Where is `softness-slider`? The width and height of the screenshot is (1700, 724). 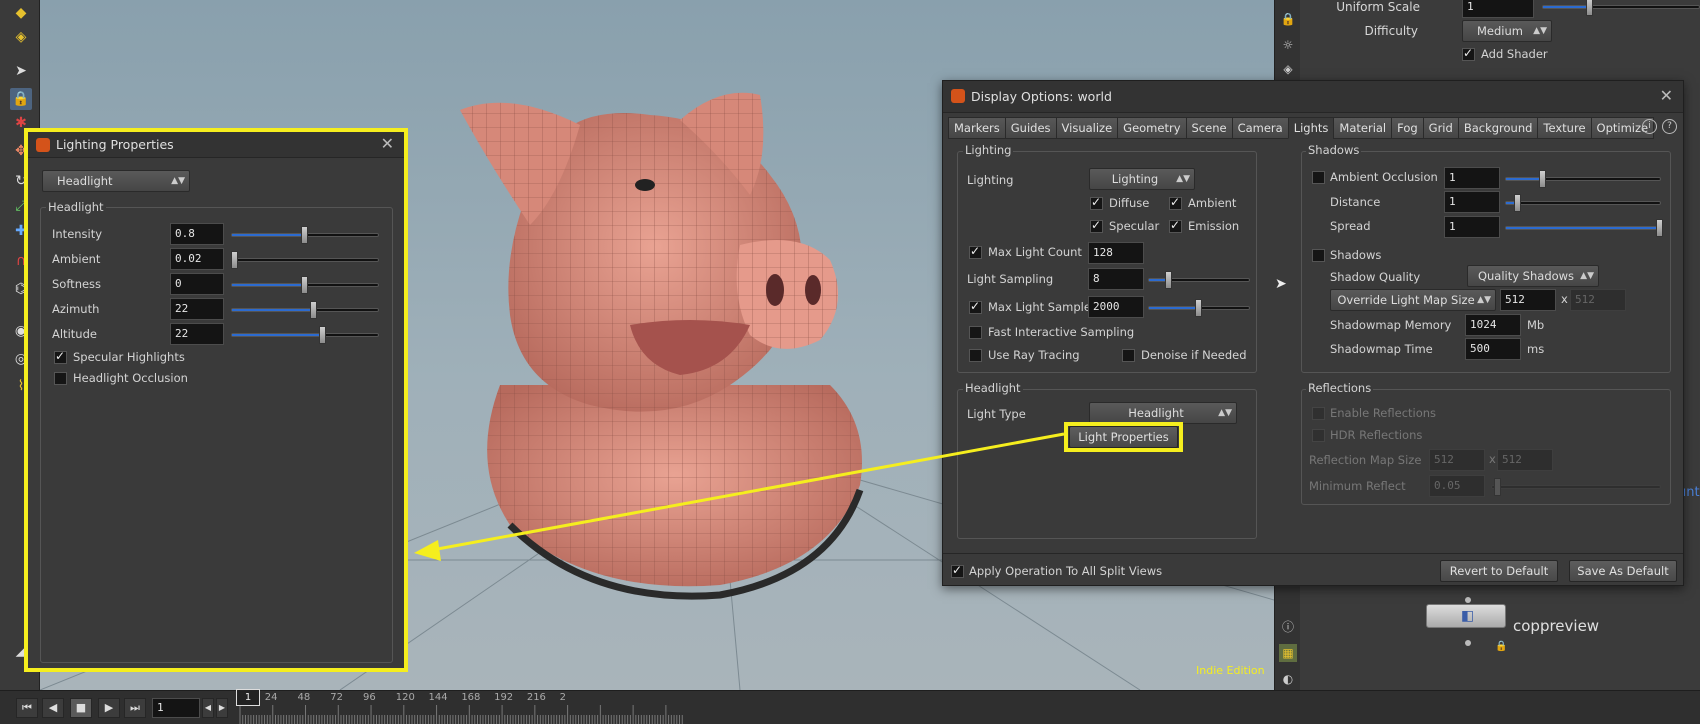
softness-slider is located at coordinates (305, 285).